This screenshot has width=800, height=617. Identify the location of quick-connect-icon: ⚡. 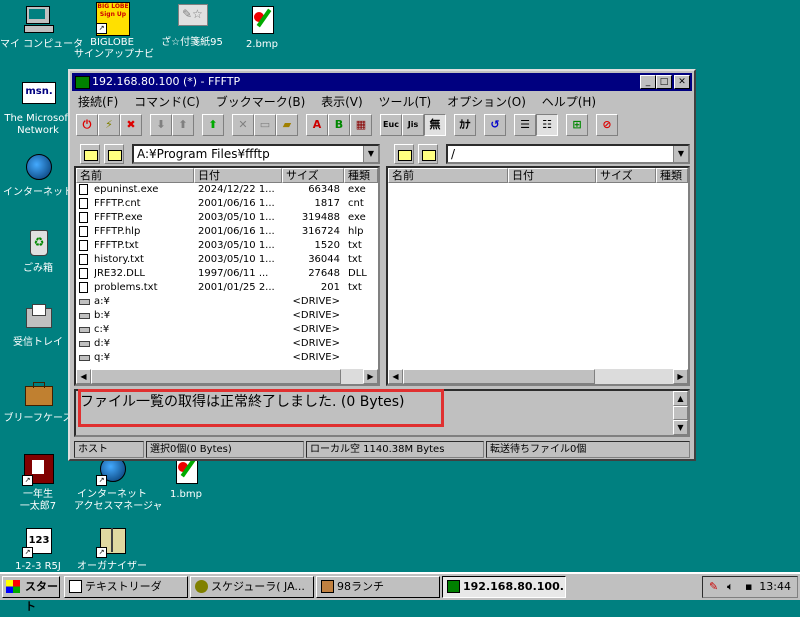
(109, 125).